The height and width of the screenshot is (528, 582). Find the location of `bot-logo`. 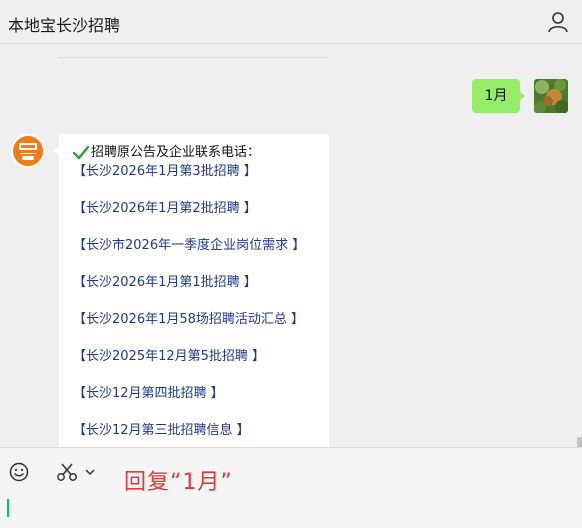

bot-logo is located at coordinates (28, 151).